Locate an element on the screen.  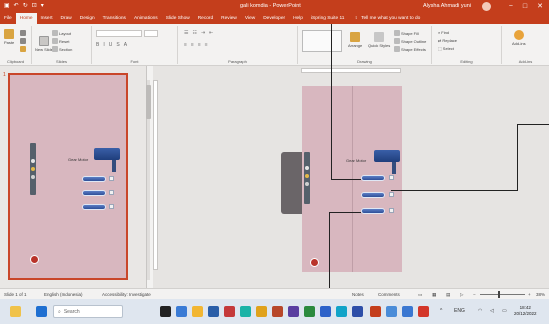
taskbar-search: ⌕ Search is located at coordinates (88, 311).